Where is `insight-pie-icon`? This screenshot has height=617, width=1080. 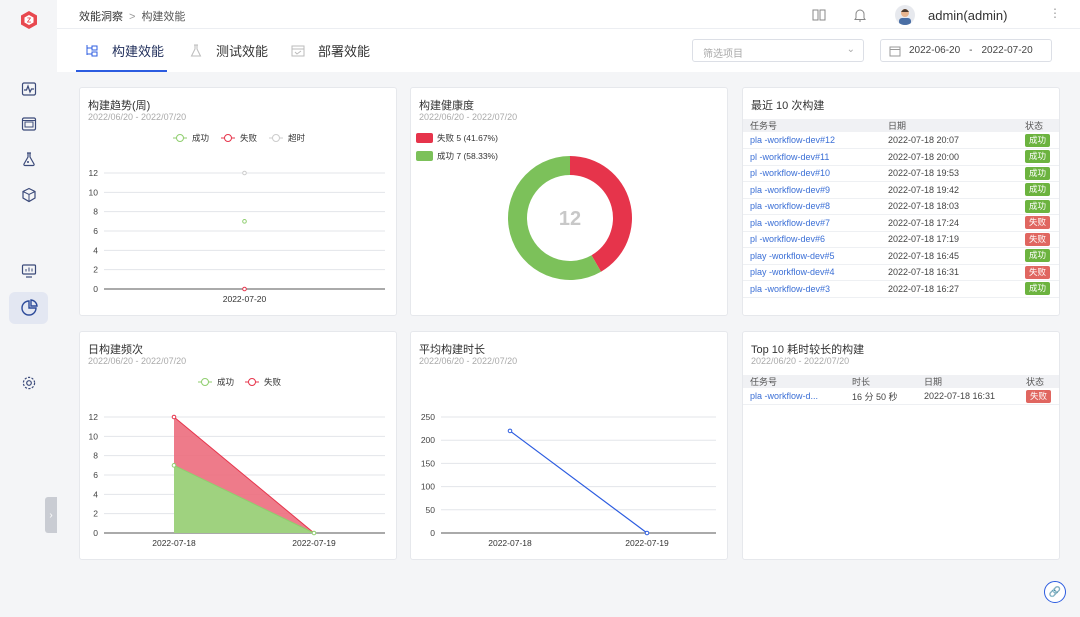
insight-pie-icon is located at coordinates (28, 308).